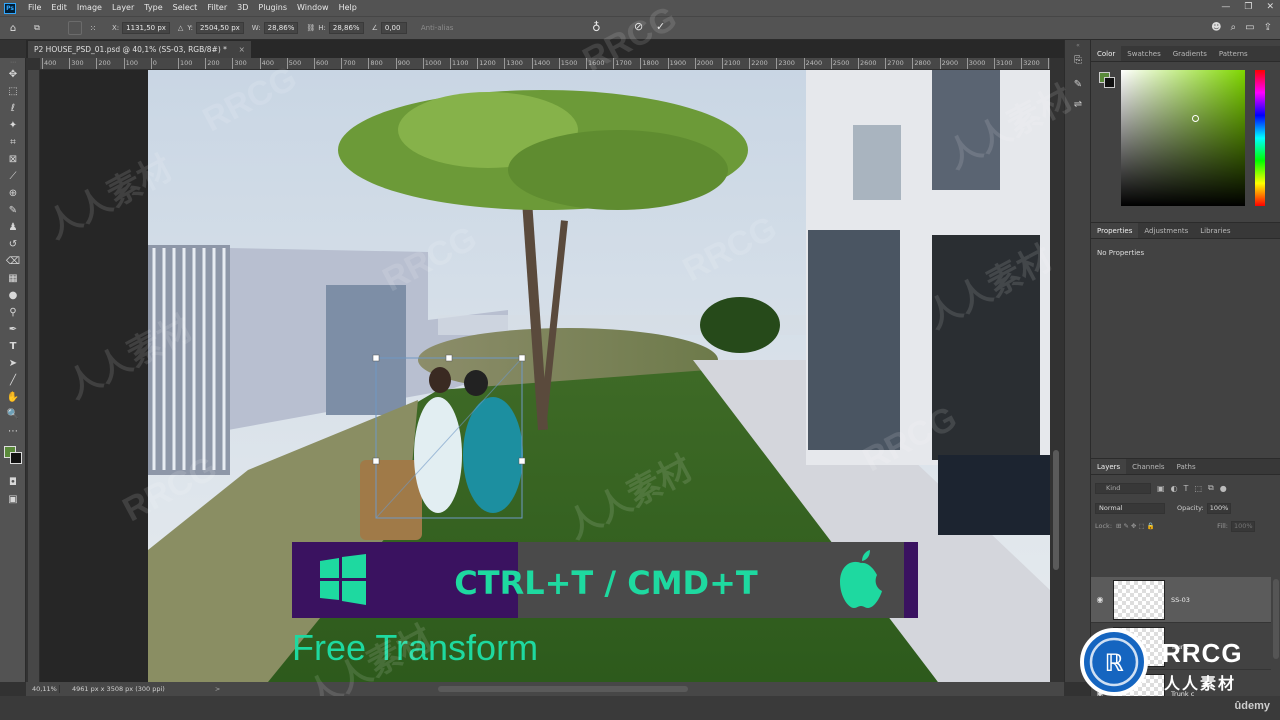 The height and width of the screenshot is (720, 1280). I want to click on filter-shape-icon: ⬚, so click(1198, 488).